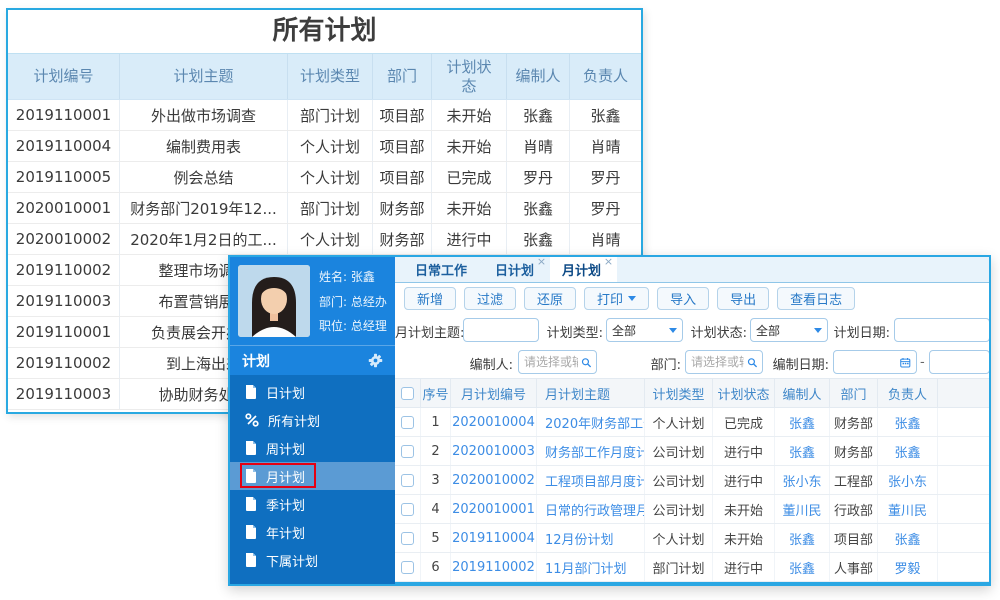  I want to click on cell-dept: 行政部, so click(854, 509).